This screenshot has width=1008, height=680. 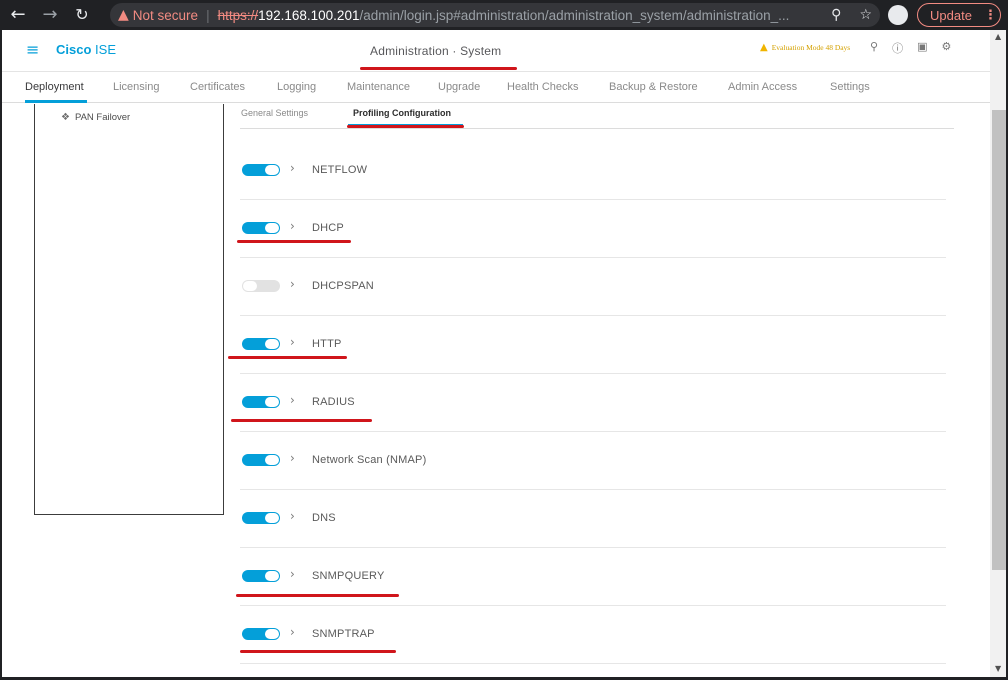 I want to click on annotation-underline-snmptrap, so click(x=318, y=651).